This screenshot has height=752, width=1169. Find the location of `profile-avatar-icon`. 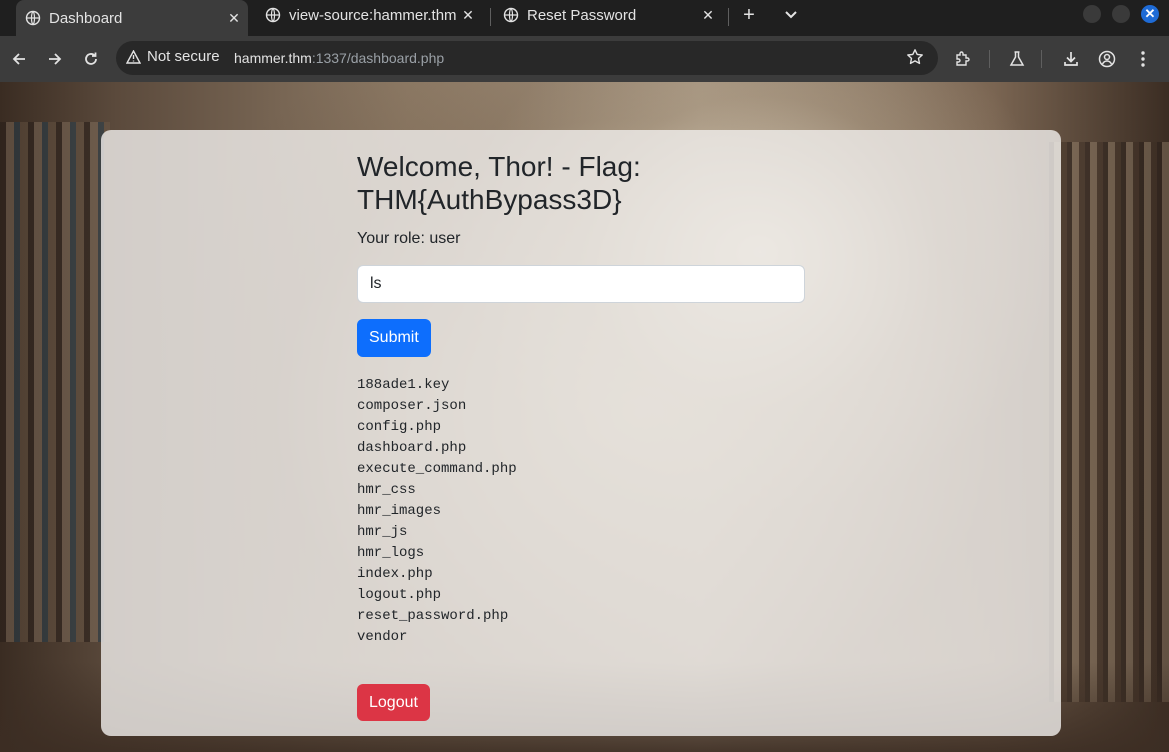

profile-avatar-icon is located at coordinates (1107, 59).